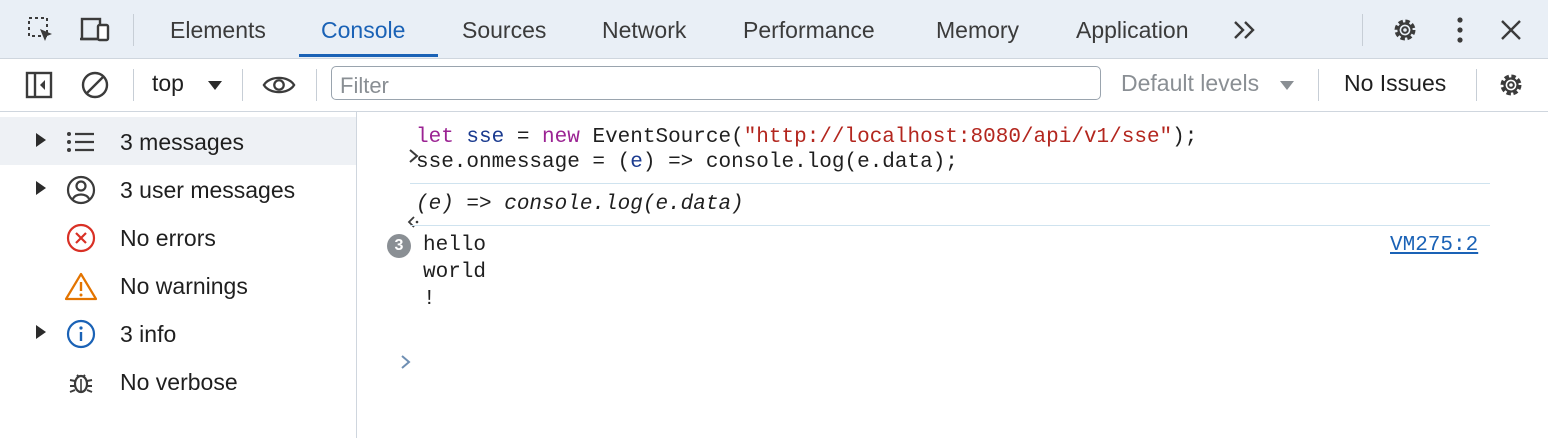 This screenshot has width=1548, height=438. What do you see at coordinates (429, 299) in the screenshot?
I see `log-line: !` at bounding box center [429, 299].